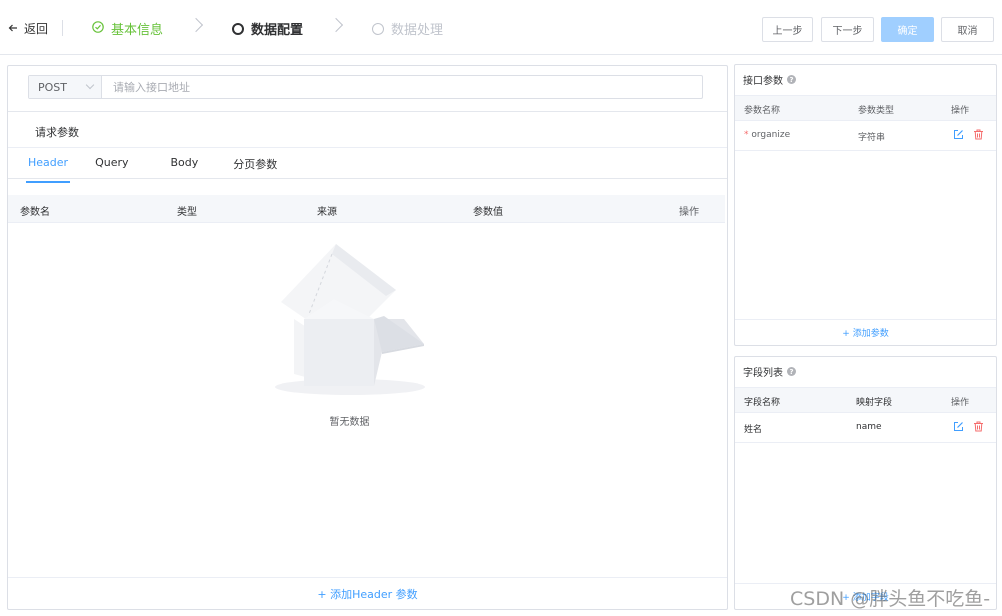  What do you see at coordinates (52, 87) in the screenshot?
I see `method-value: POST` at bounding box center [52, 87].